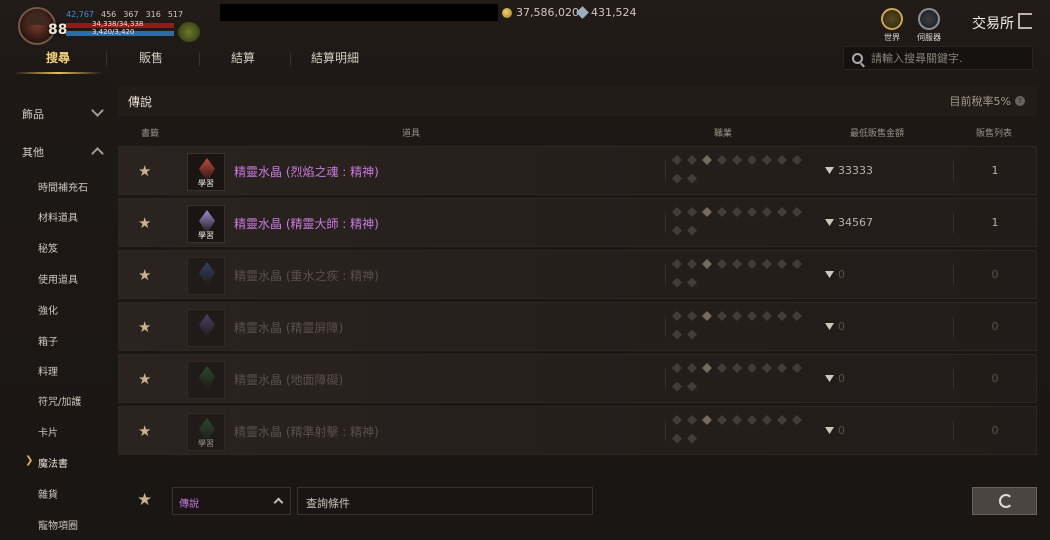  Describe the element at coordinates (946, 58) in the screenshot. I see `search-input` at that location.